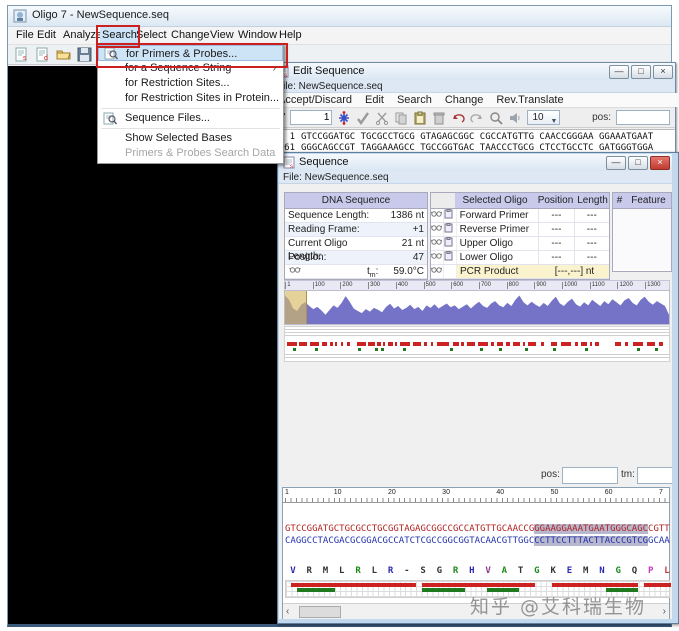 The width and height of the screenshot is (679, 631). I want to click on save-icon, so click(84, 54).